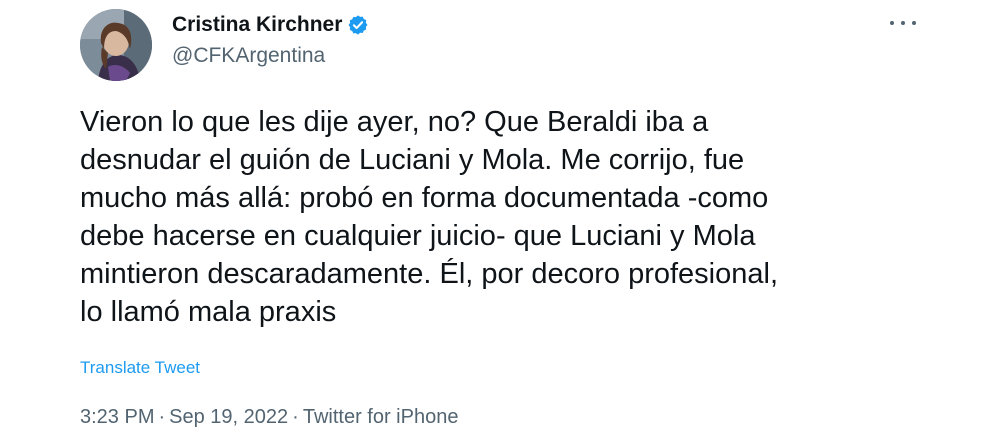  I want to click on verified-badge-icon, so click(358, 25).